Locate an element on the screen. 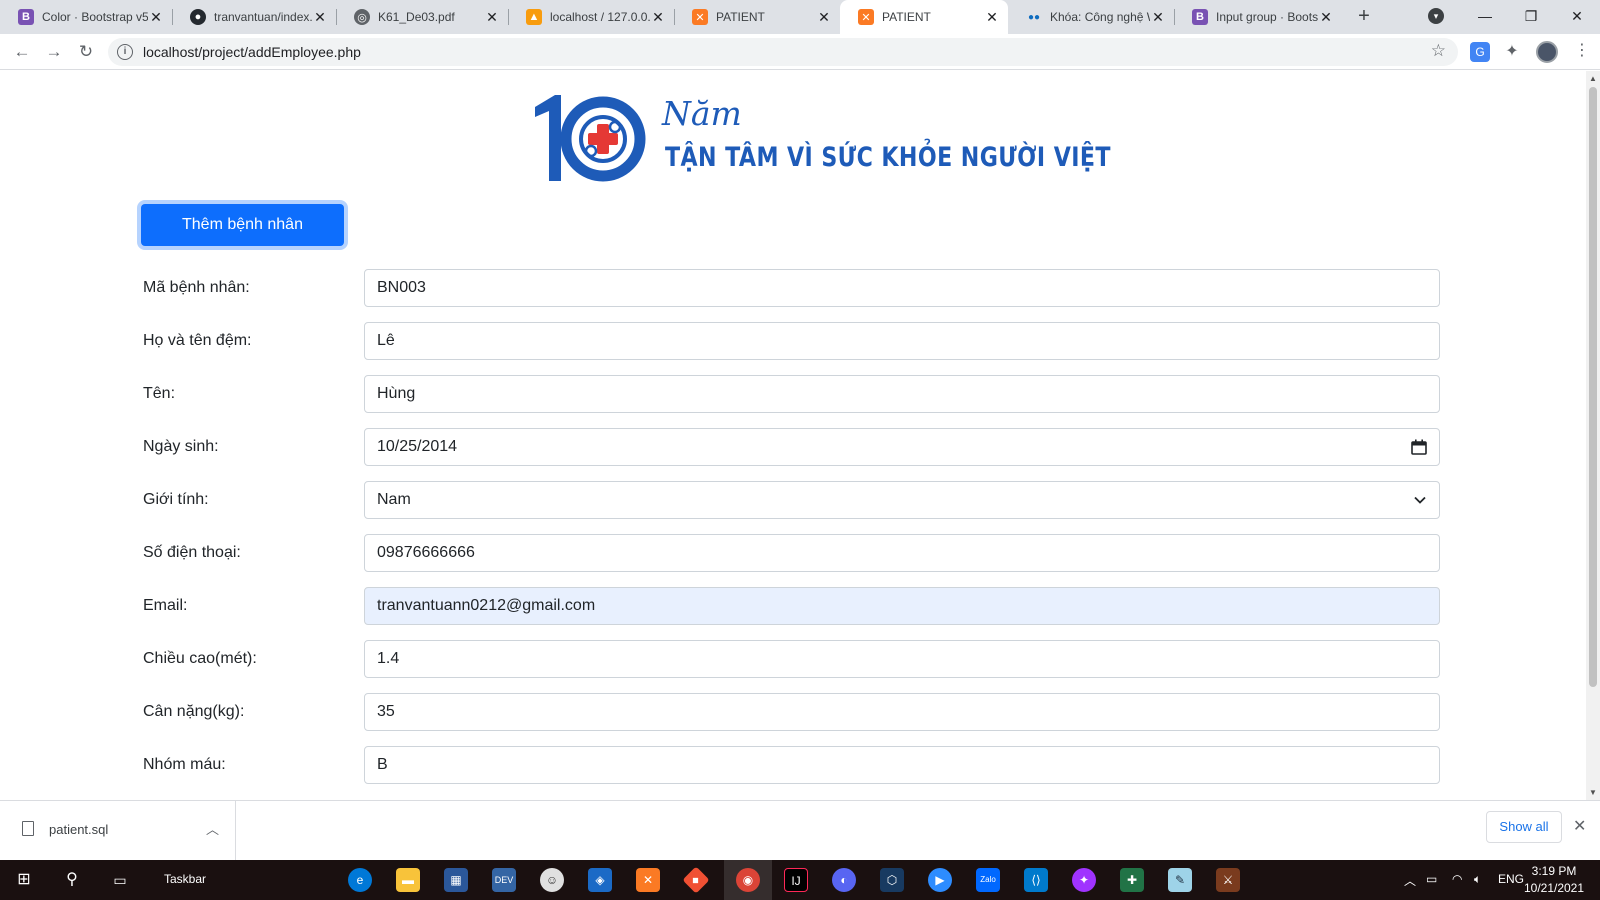 The image size is (1600, 900). page-scrollbar: ▲ ▼ is located at coordinates (1593, 435).